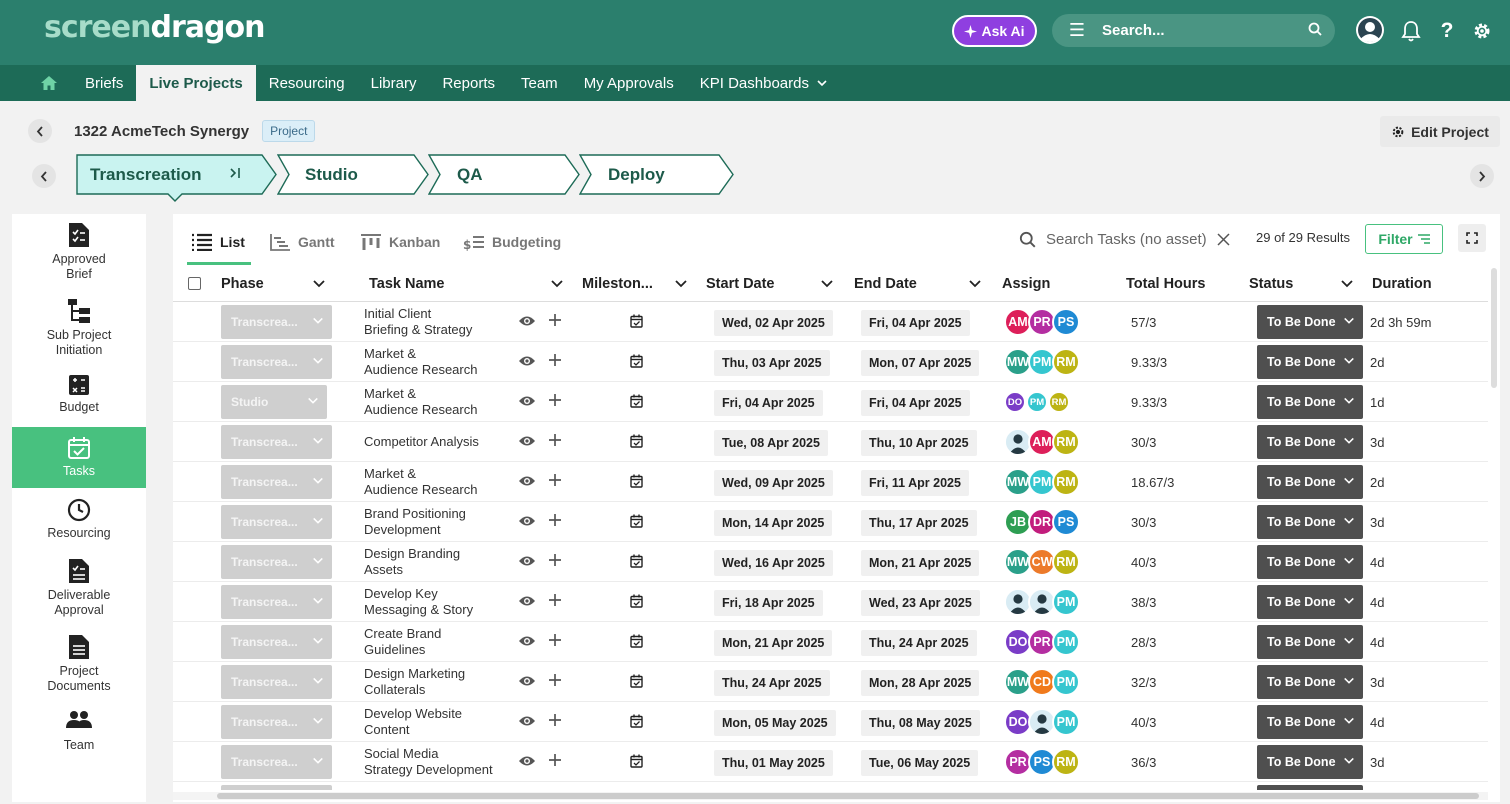  Describe the element at coordinates (400, 242) in the screenshot. I see `view-tab-kanban: Kanban` at that location.